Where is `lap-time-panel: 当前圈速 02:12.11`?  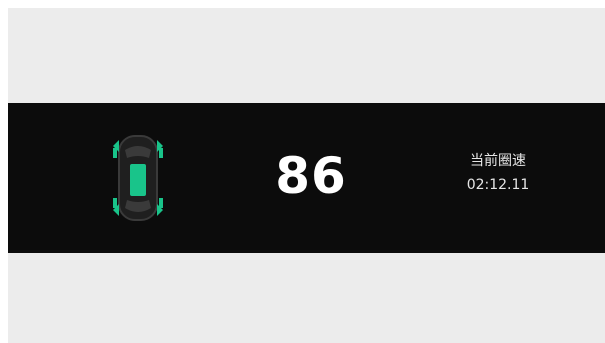
lap-time-panel: 当前圈速 02:12.11 is located at coordinates (498, 173).